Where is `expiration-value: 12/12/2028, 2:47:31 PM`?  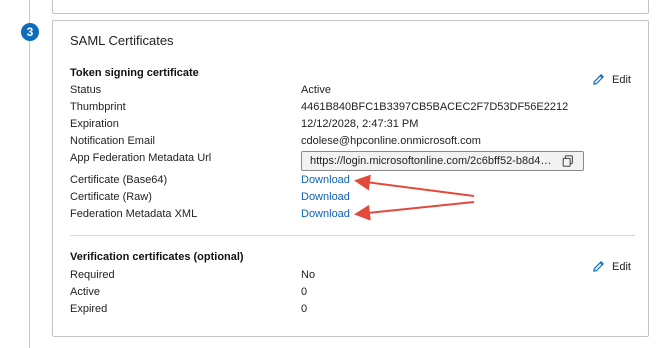
expiration-value: 12/12/2028, 2:47:31 PM is located at coordinates (360, 124).